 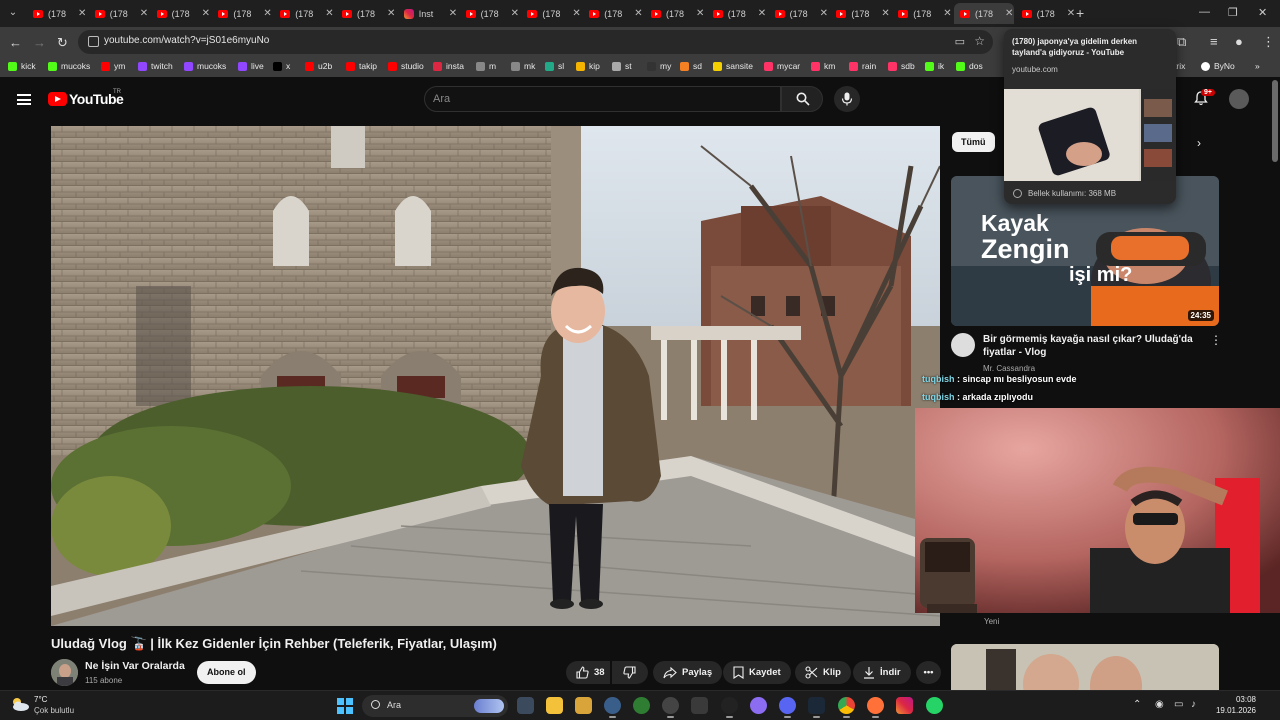 What do you see at coordinates (904, 705) in the screenshot?
I see `instagram-icon` at bounding box center [904, 705].